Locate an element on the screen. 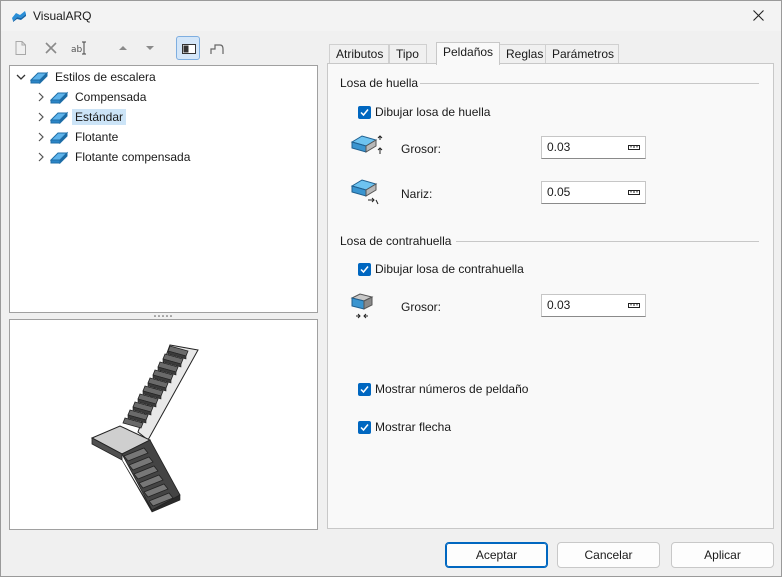  draw-tread-checkbox: Dibujar losa de huella is located at coordinates (424, 112).